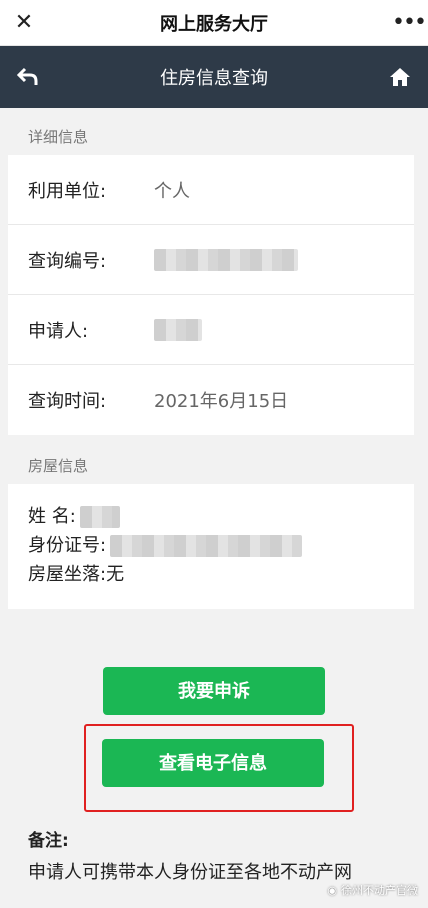 This screenshot has width=428, height=908. What do you see at coordinates (379, 890) in the screenshot?
I see `watermark-text: 徐州不动产官微` at bounding box center [379, 890].